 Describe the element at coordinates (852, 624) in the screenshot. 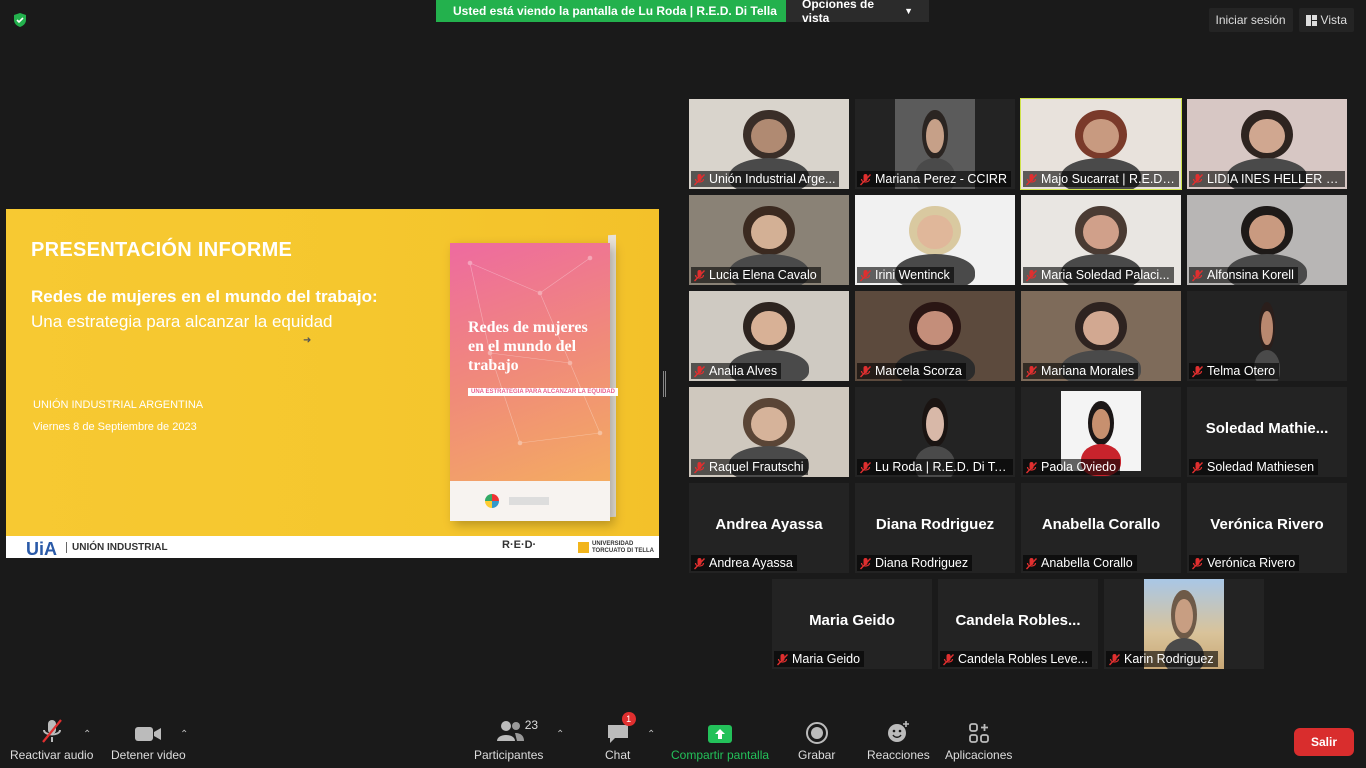

I see `participant-tile: Maria Geido Maria Geido` at that location.